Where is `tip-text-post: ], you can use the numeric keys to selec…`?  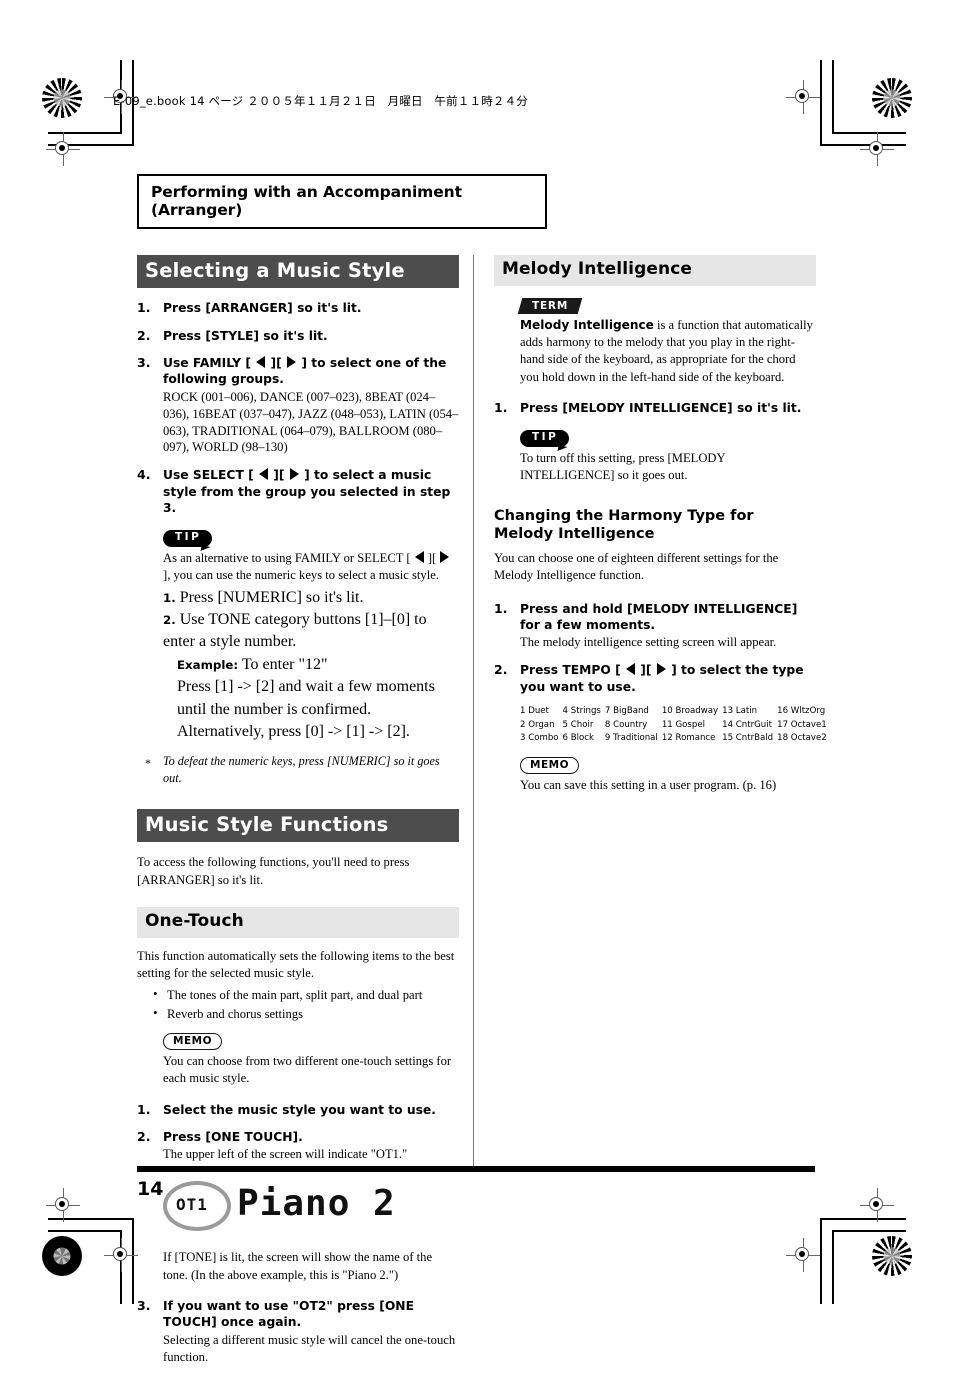
tip-text-post: ], you can use the numeric keys to selec… is located at coordinates (301, 575).